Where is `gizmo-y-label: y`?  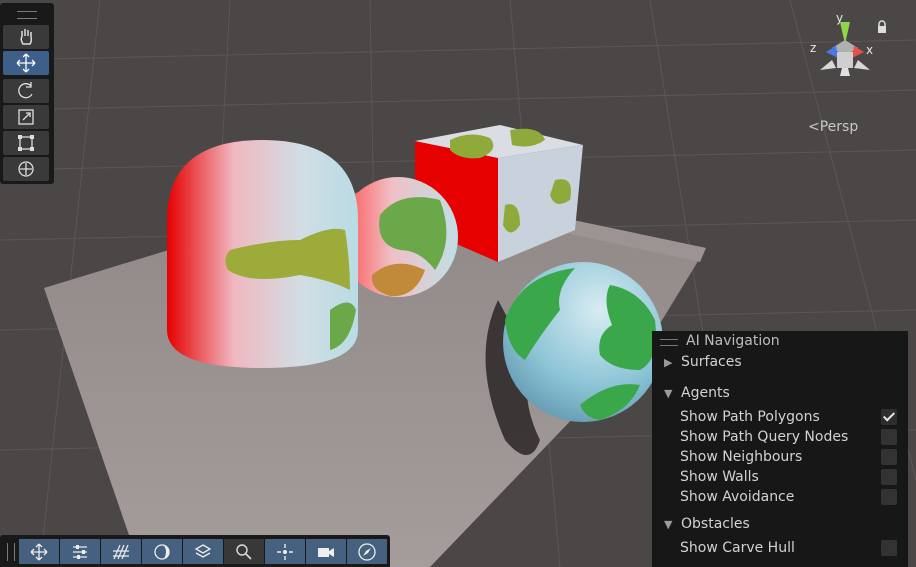 gizmo-y-label: y is located at coordinates (839, 18).